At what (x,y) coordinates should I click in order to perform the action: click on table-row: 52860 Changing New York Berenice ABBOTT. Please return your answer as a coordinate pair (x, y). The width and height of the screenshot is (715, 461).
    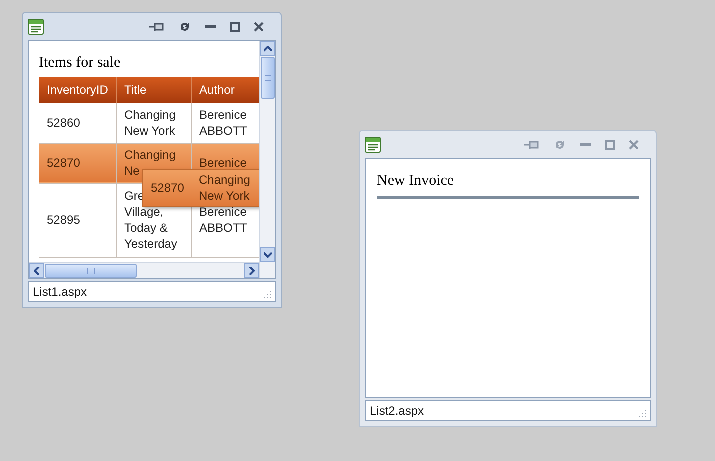
    Looking at the image, I should click on (149, 123).